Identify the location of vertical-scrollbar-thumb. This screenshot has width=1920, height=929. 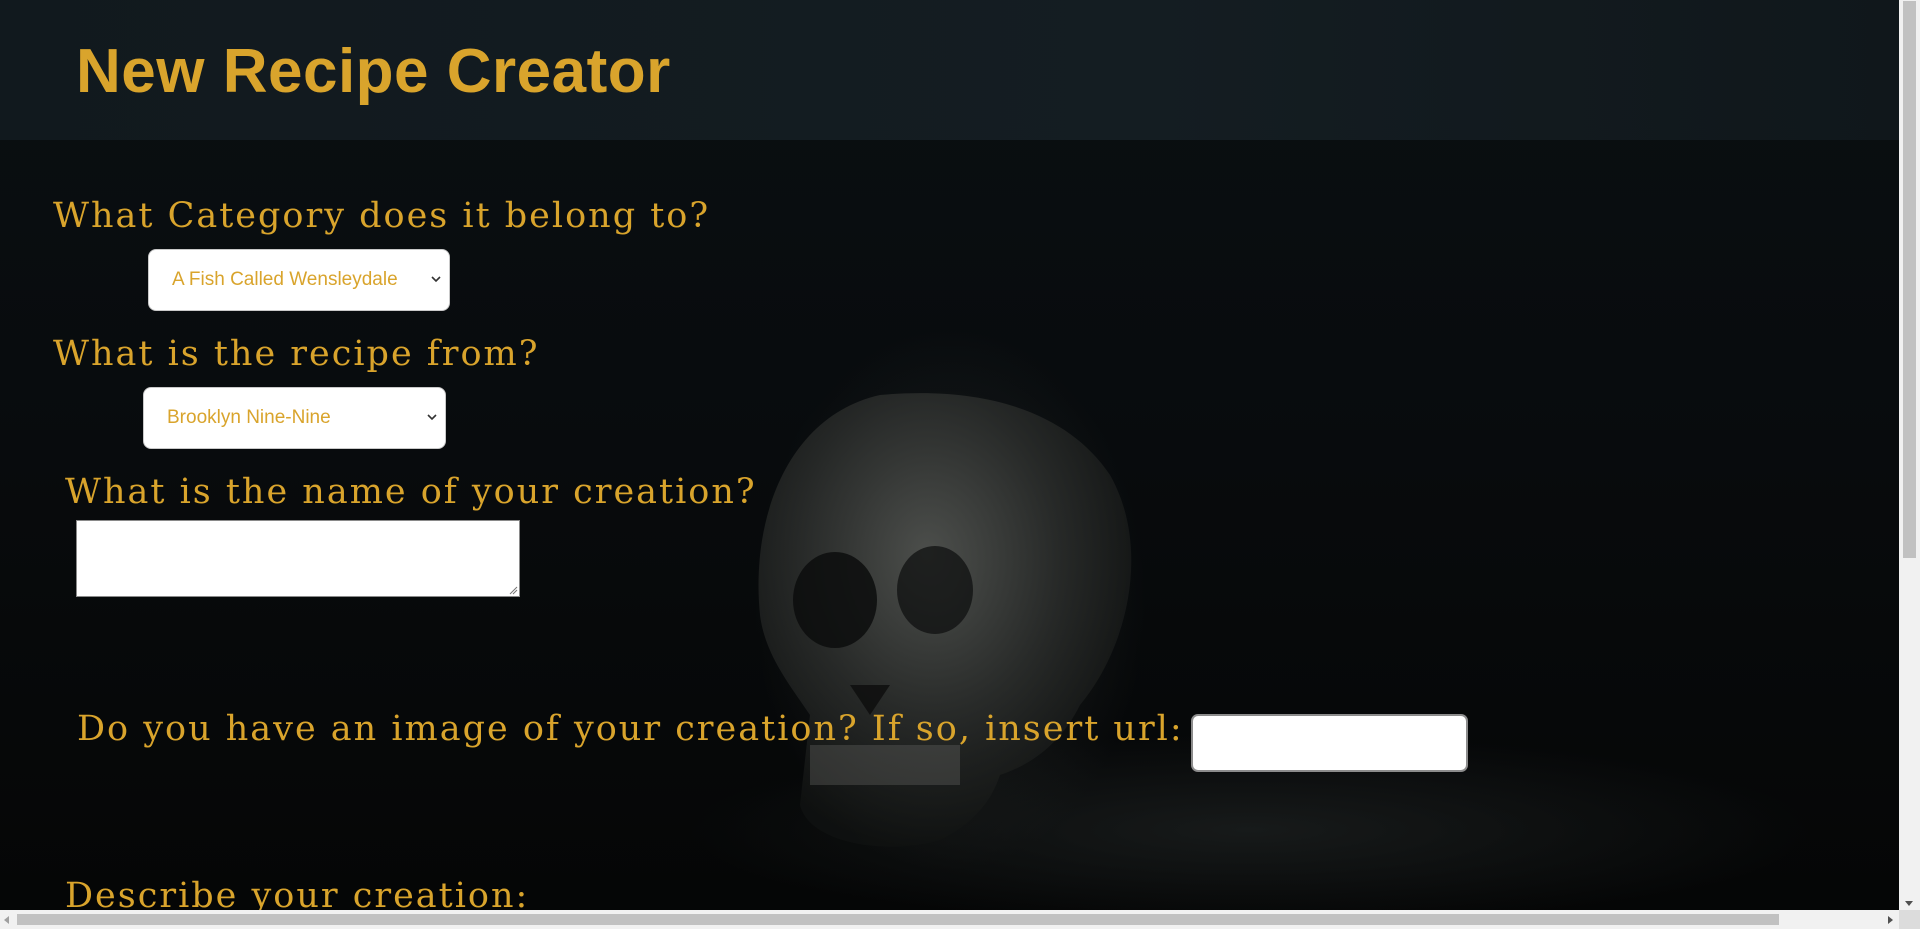
(1909, 279).